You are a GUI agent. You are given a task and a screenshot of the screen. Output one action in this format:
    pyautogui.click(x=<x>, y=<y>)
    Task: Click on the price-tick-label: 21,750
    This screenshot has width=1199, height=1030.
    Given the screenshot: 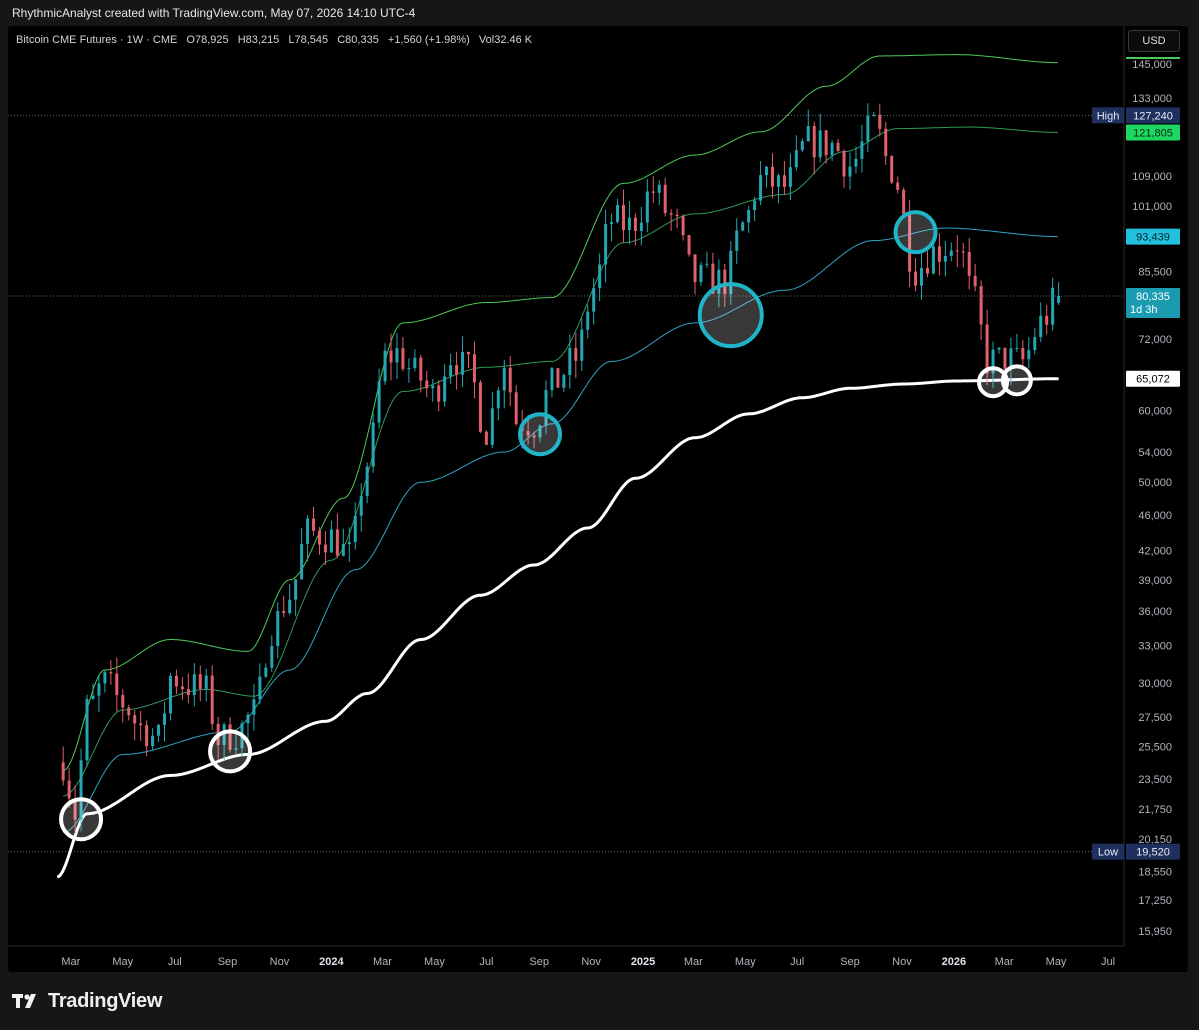 What is the action you would take?
    pyautogui.click(x=1155, y=810)
    